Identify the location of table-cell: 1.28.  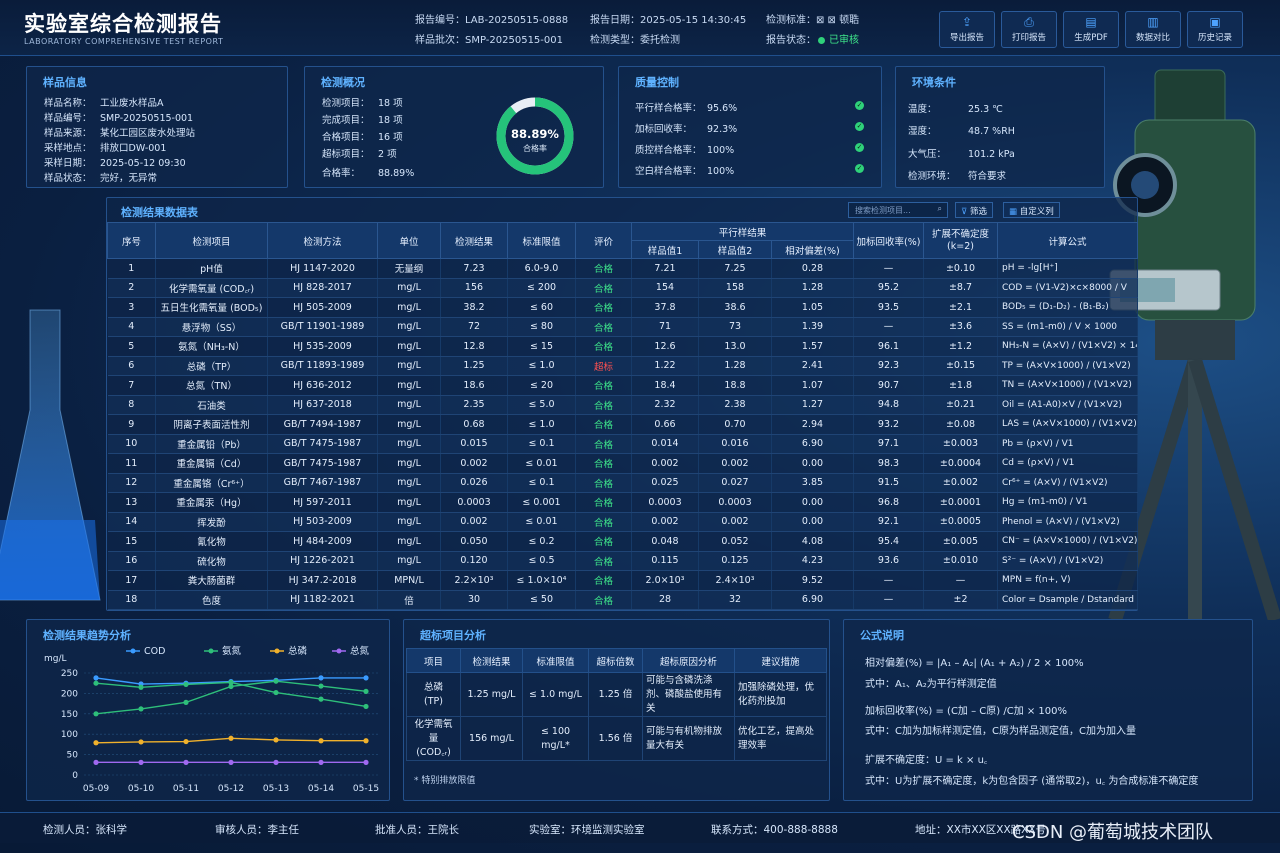
(812, 288).